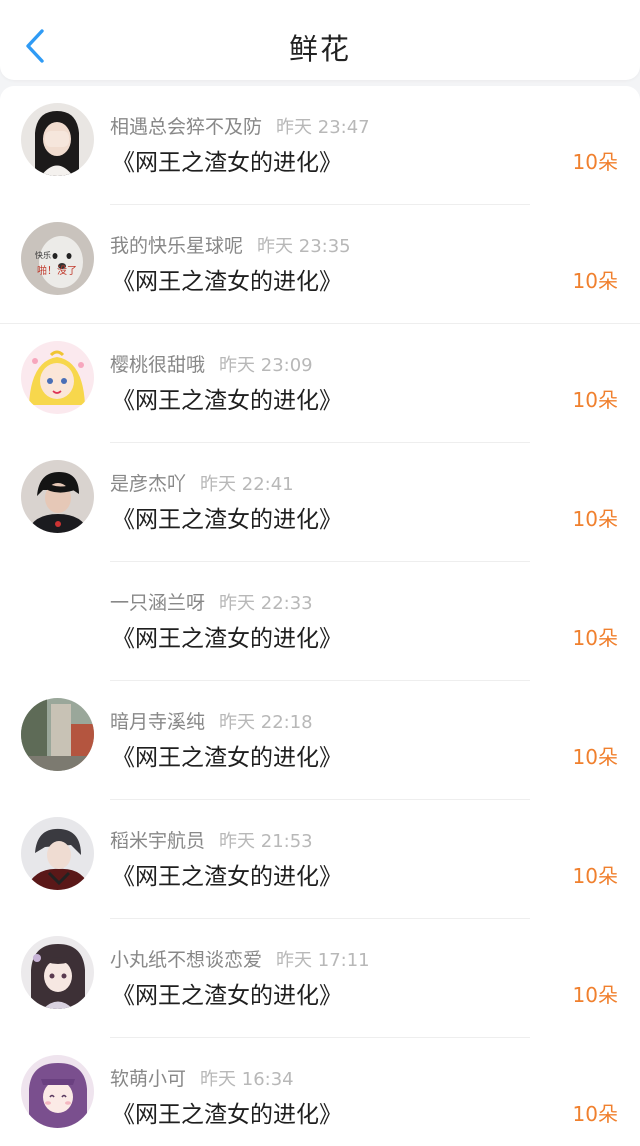 The width and height of the screenshot is (640, 1146). Describe the element at coordinates (148, 484) in the screenshot. I see `user-name: 是彦杰吖` at that location.